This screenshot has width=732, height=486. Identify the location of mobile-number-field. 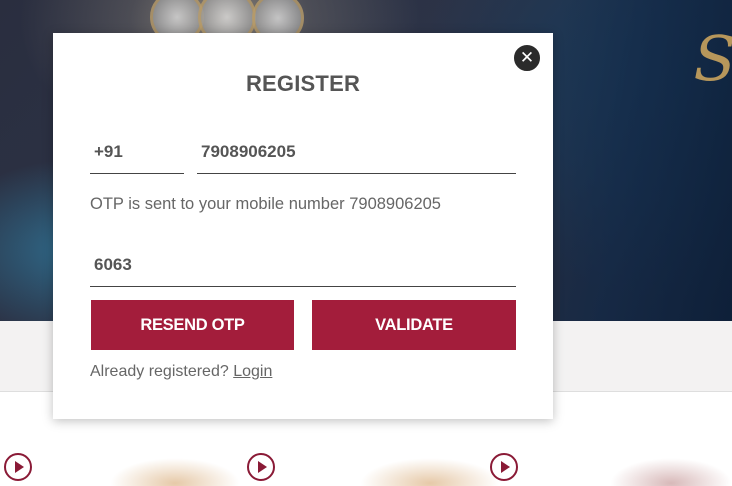
(356, 152).